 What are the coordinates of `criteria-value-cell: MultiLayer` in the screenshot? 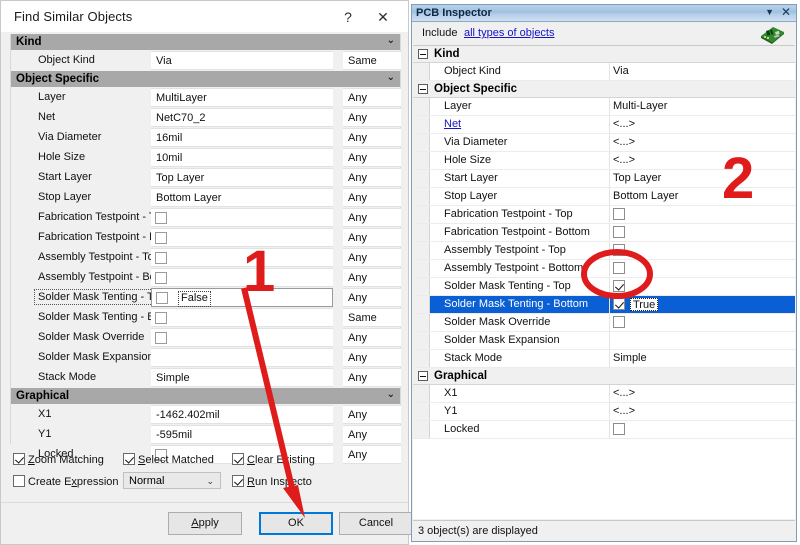 It's located at (242, 97).